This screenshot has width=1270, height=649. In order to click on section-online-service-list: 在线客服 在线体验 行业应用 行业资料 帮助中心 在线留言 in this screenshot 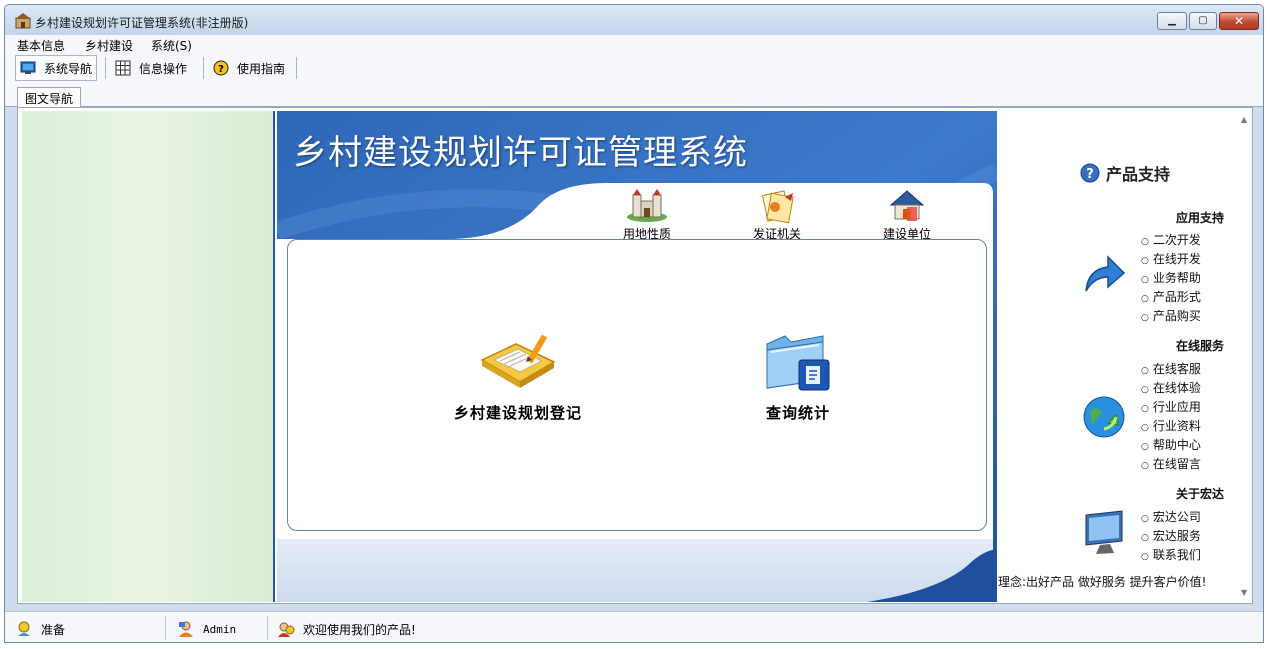, I will do `click(1171, 417)`.